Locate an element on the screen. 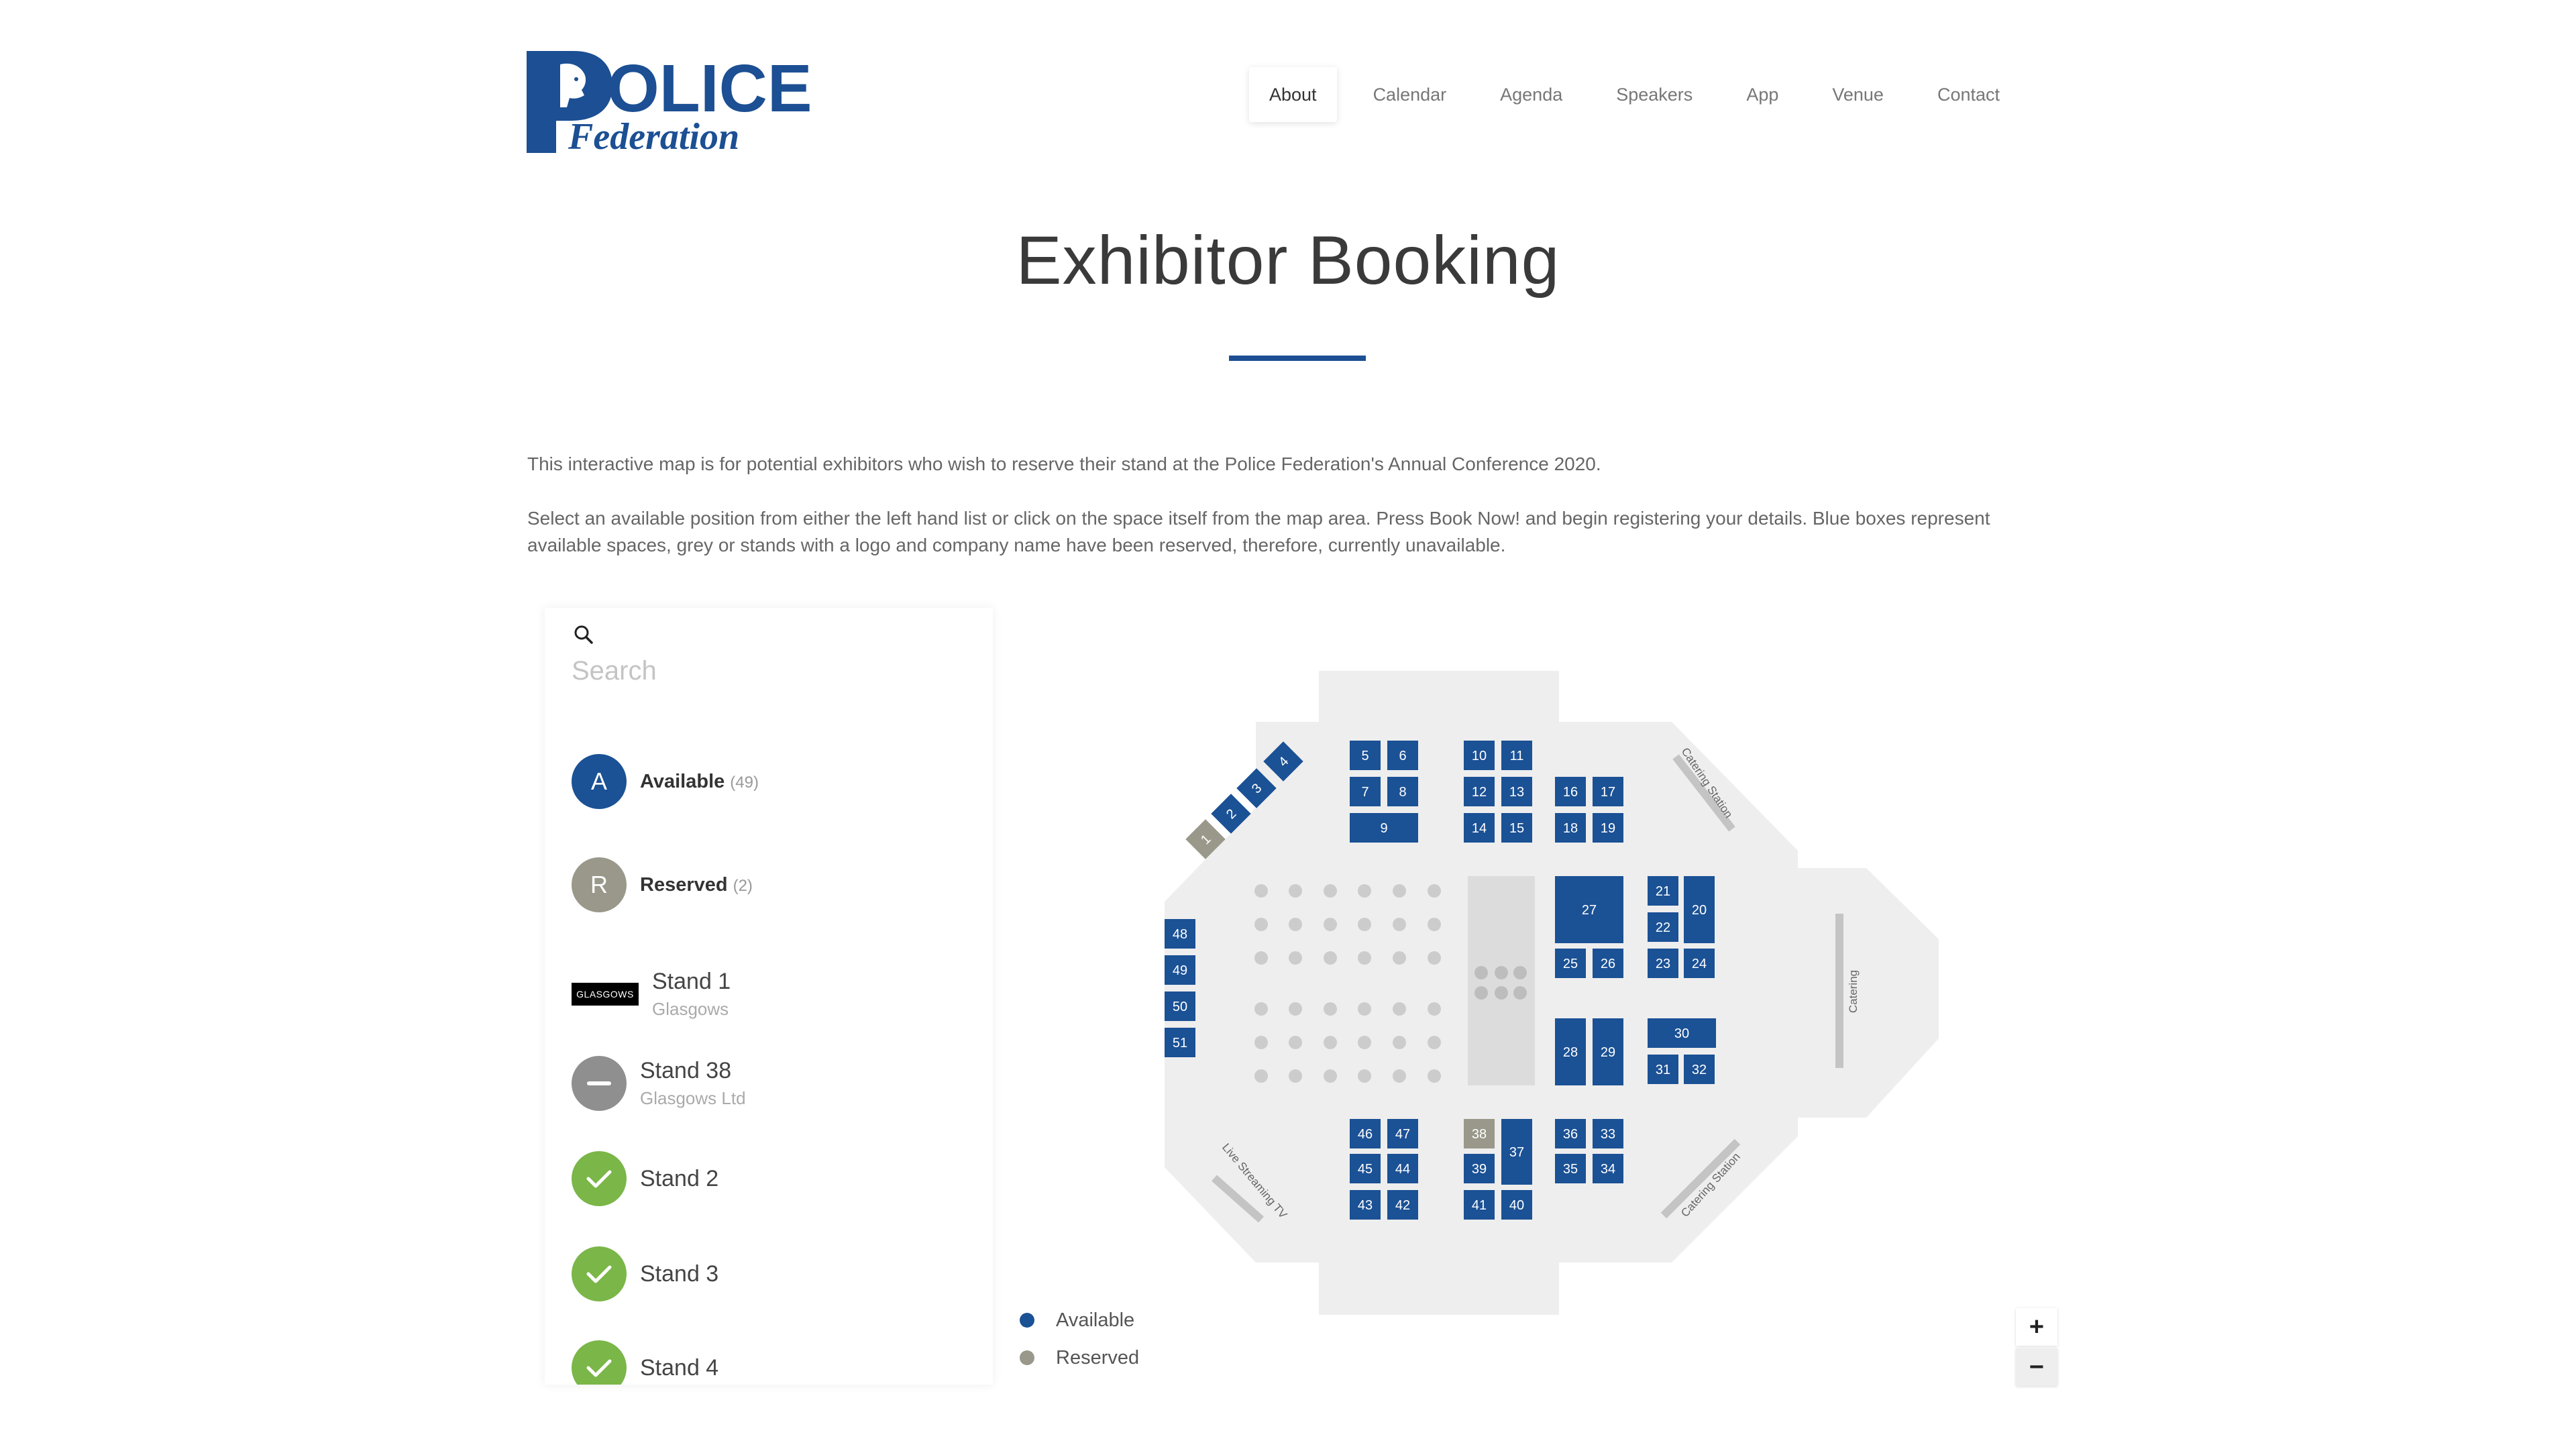  stand-list-item: Stand 3 is located at coordinates (645, 1273).